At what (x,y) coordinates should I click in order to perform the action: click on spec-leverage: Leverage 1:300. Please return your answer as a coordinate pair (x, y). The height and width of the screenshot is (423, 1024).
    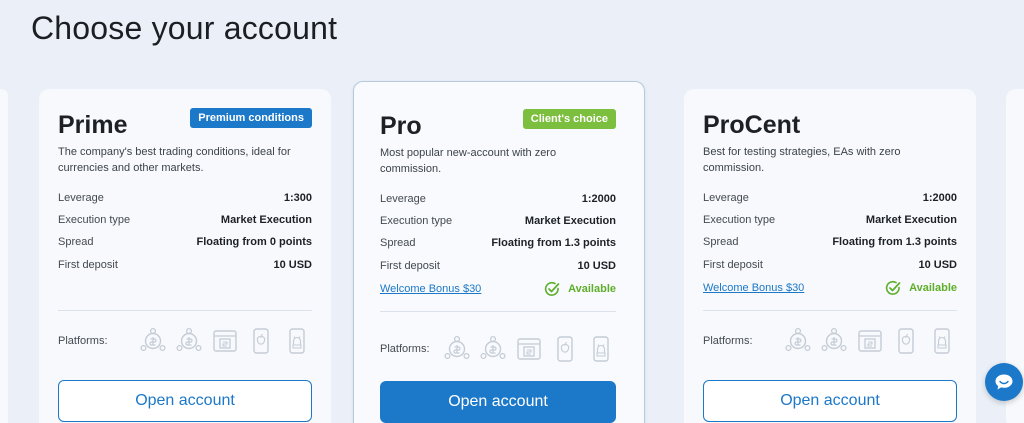
    Looking at the image, I should click on (185, 198).